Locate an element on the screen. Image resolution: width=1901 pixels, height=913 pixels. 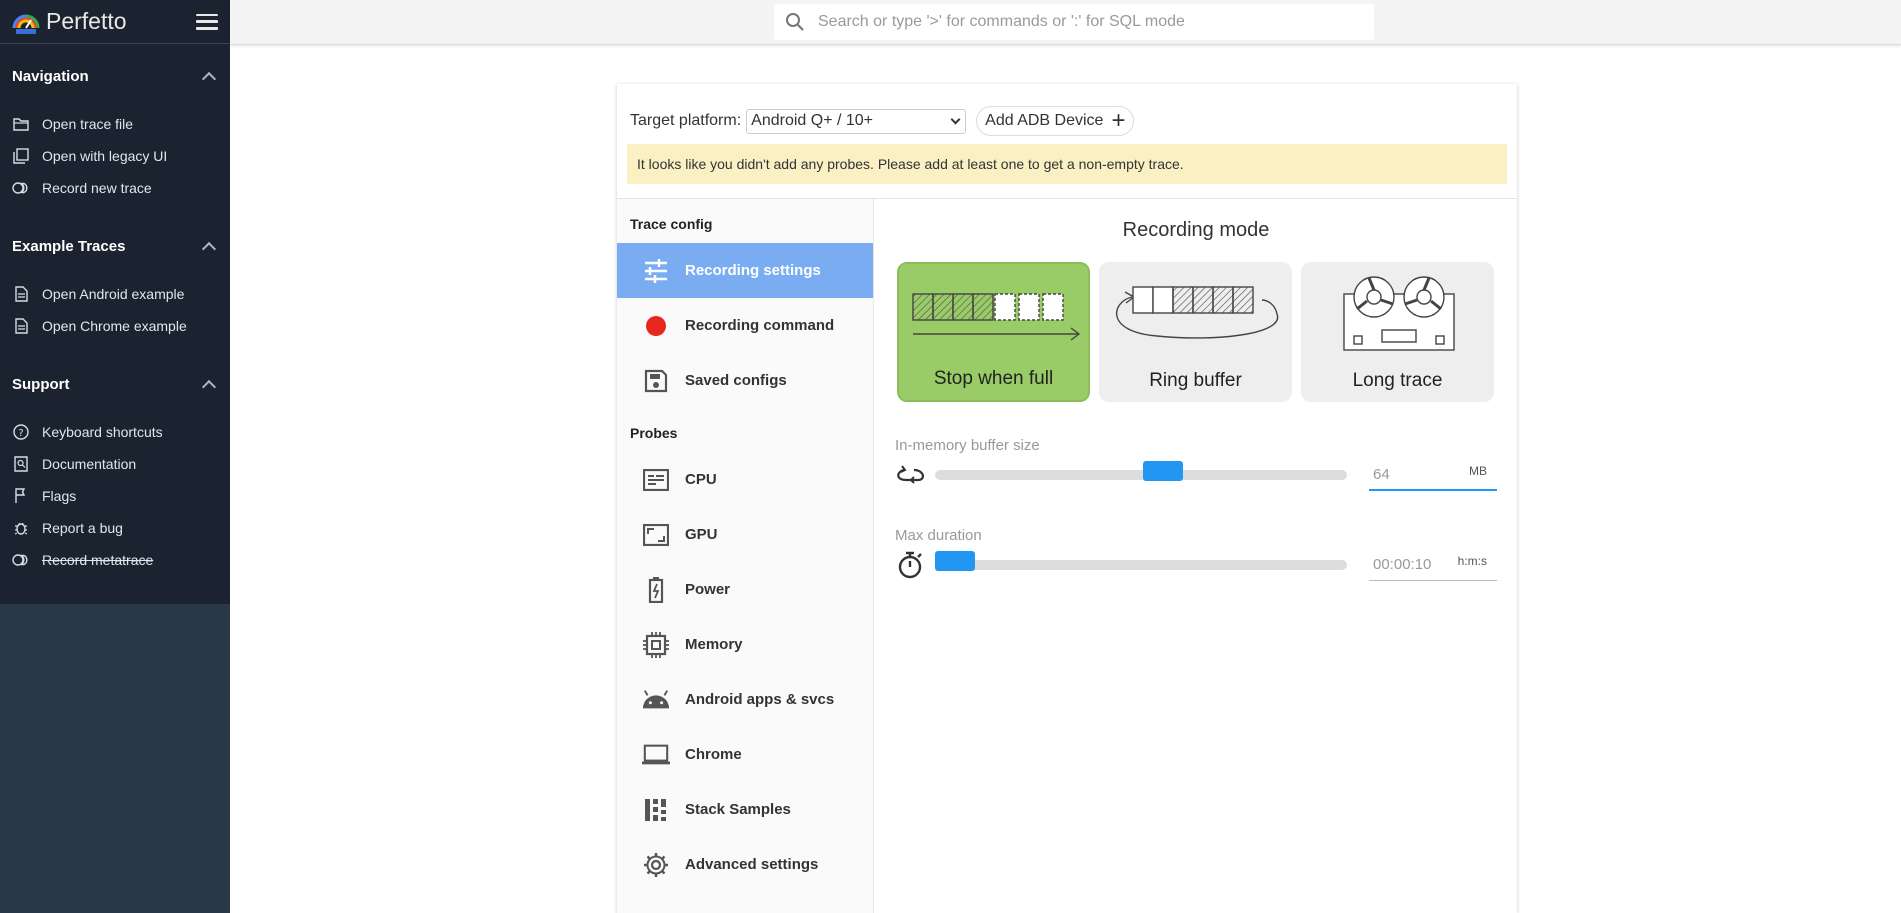
sidebar-item-label: Open trace file is located at coordinates (88, 124).